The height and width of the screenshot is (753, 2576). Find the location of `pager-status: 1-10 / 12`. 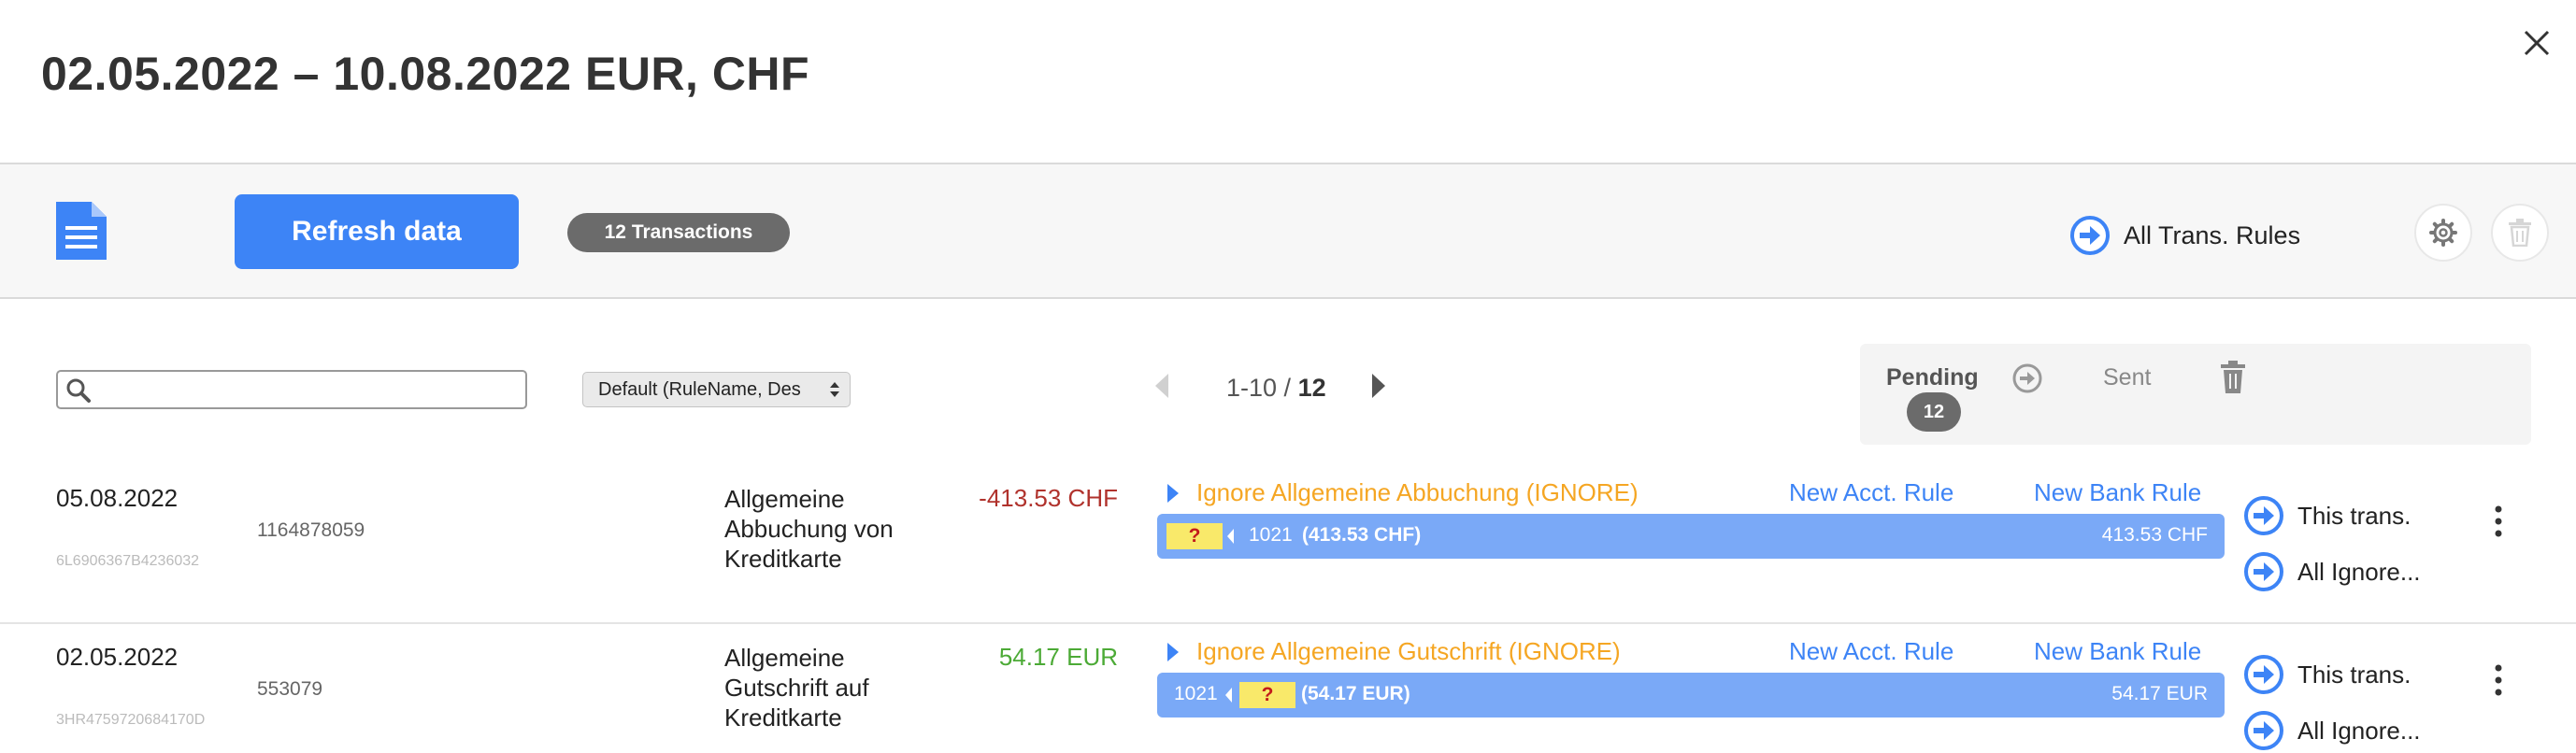

pager-status: 1-10 / 12 is located at coordinates (1276, 388).